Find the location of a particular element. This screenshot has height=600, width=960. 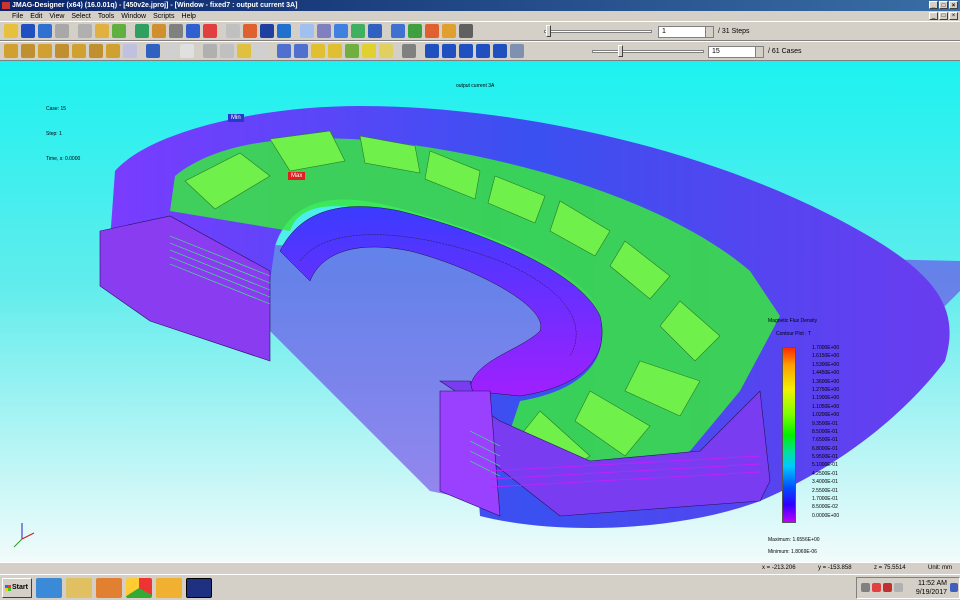

step-slider is located at coordinates (598, 31).